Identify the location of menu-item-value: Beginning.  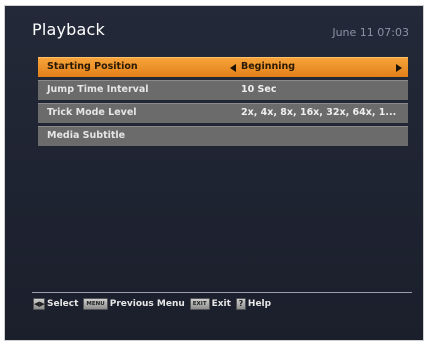
(268, 66).